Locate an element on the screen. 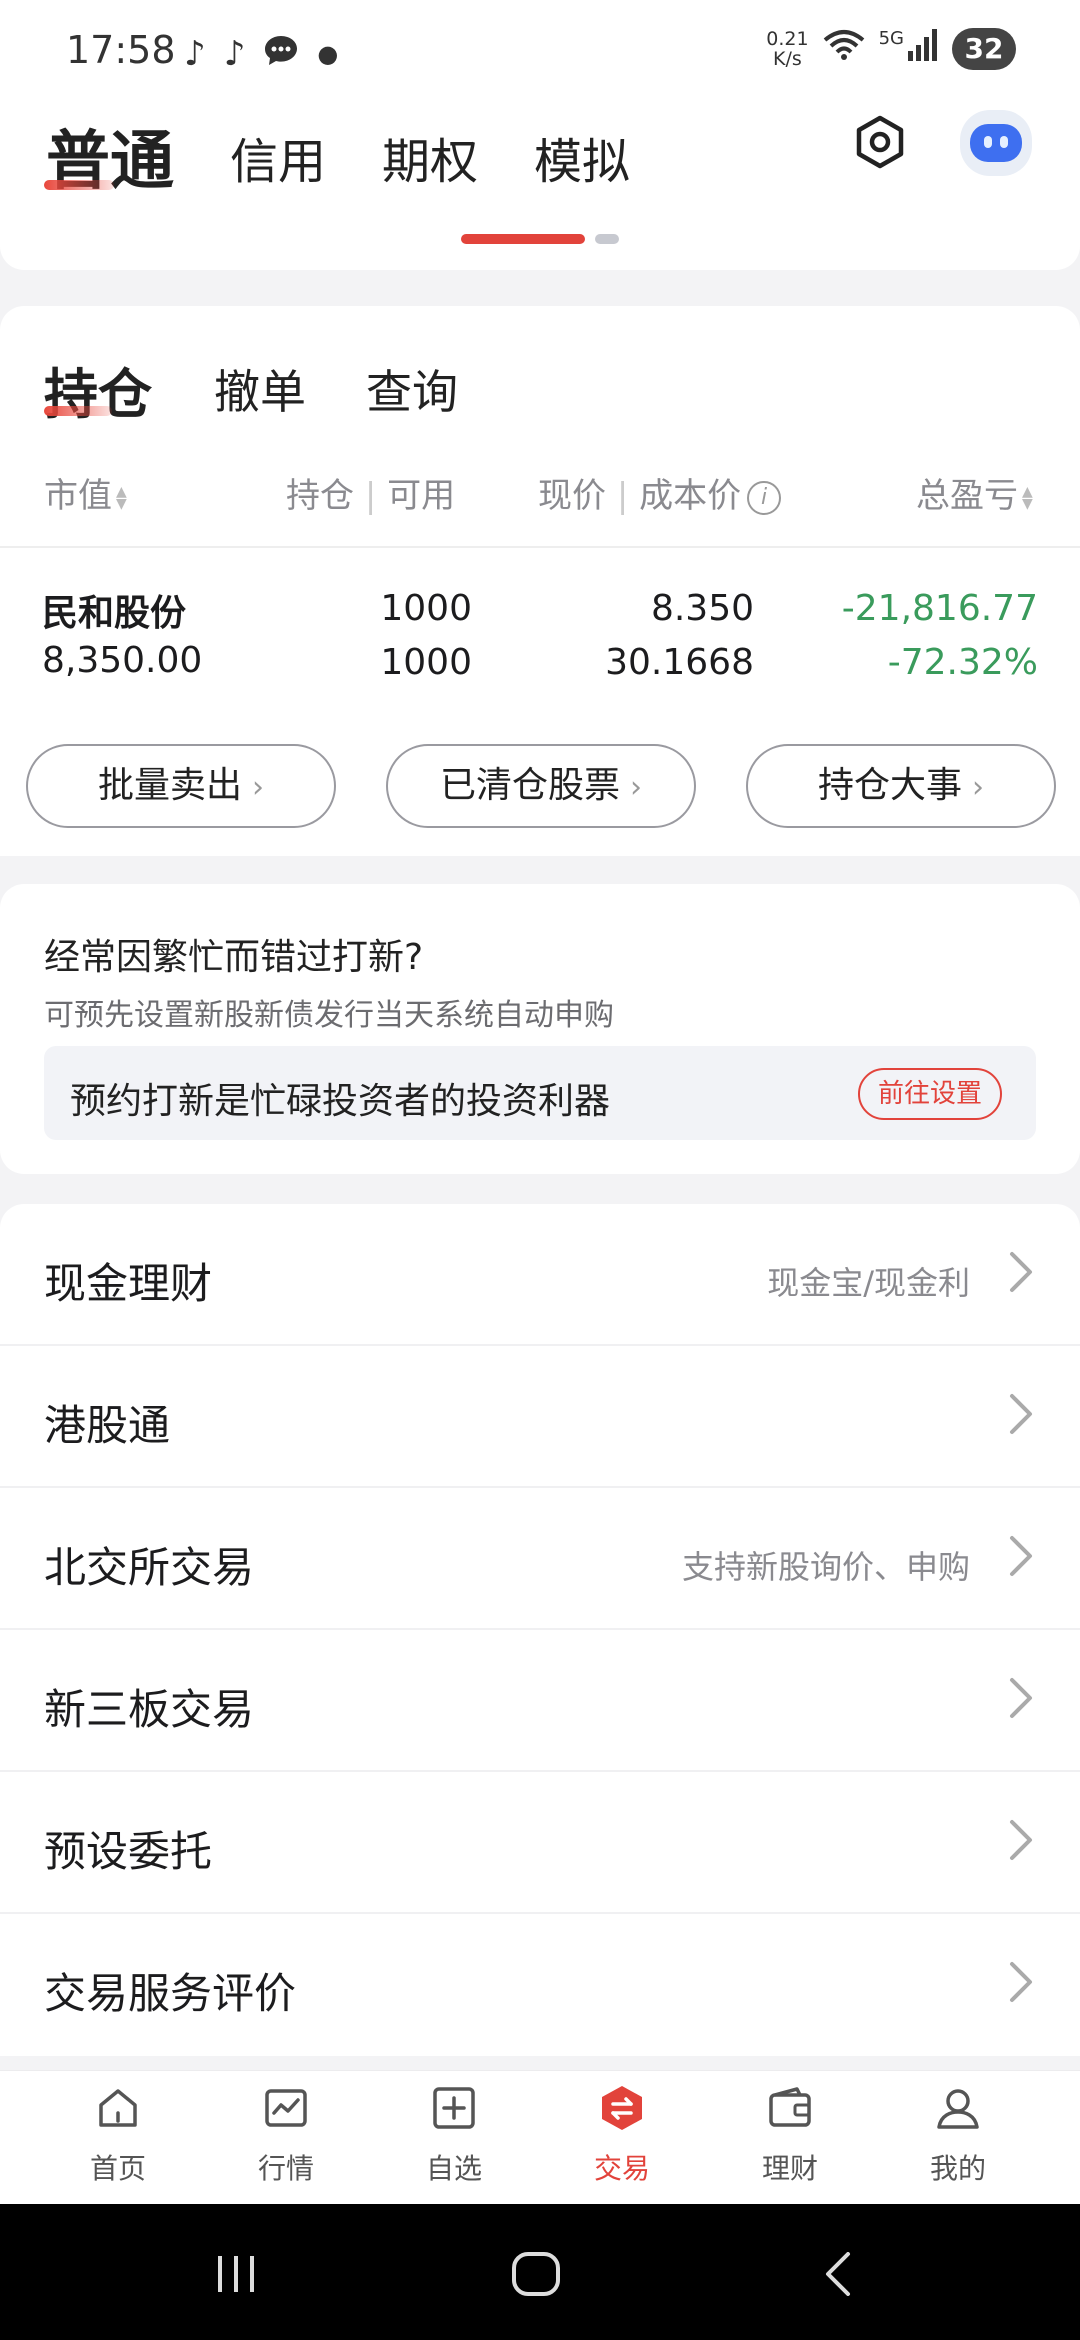  sort-icon: ▲ ▼ is located at coordinates (1027, 497).